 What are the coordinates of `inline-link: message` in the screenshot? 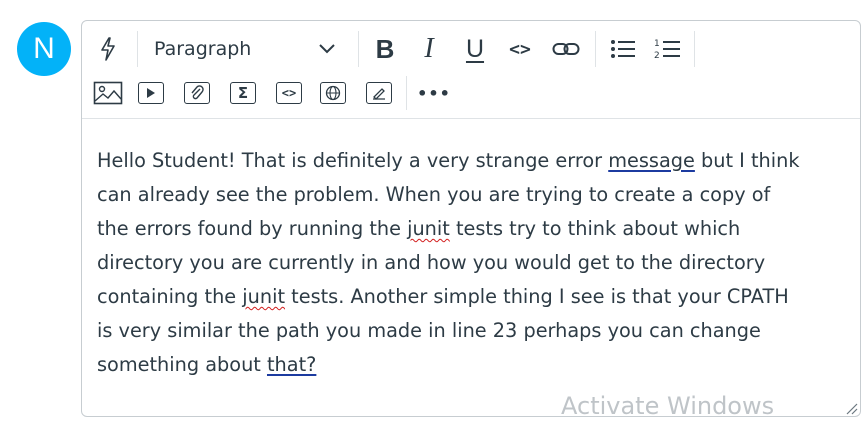 It's located at (651, 160).